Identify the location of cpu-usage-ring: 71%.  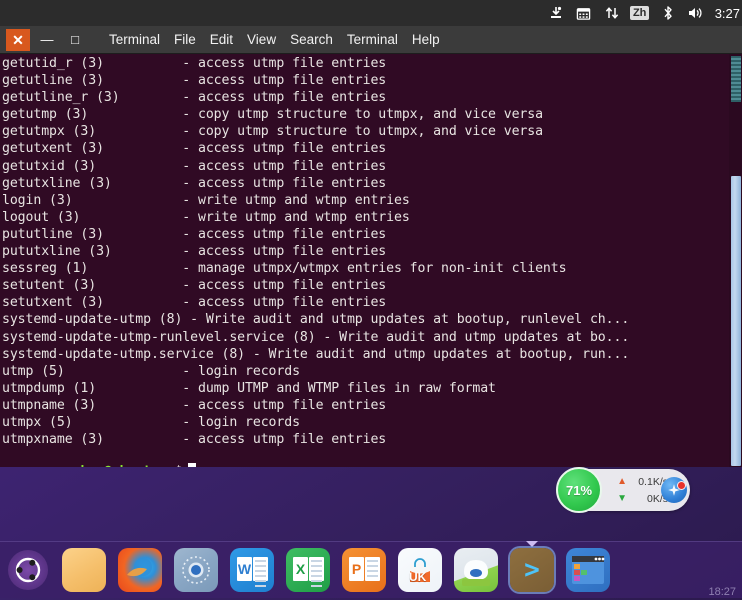
(579, 490).